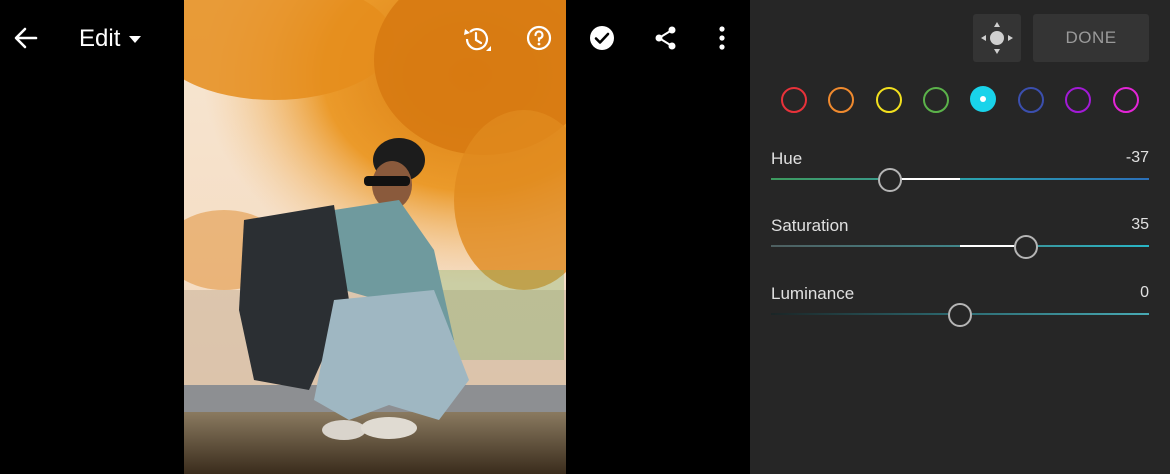 The height and width of the screenshot is (474, 1170). I want to click on edit-mode-dropdown: Edit, so click(110, 39).